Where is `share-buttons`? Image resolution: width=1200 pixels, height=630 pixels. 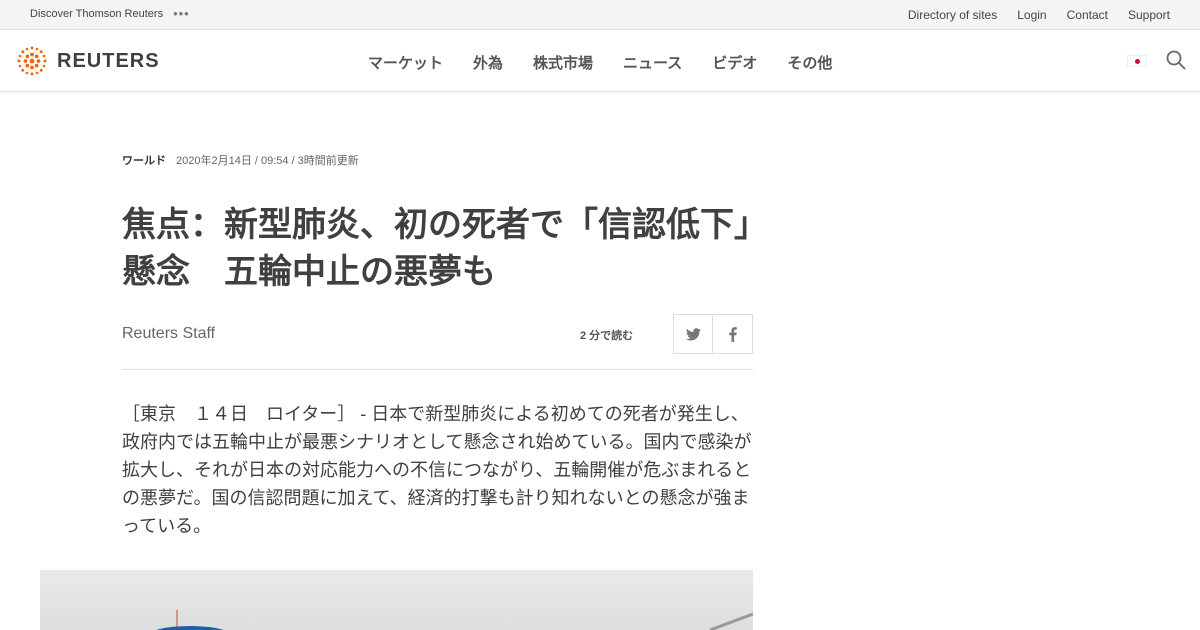
share-buttons is located at coordinates (713, 334).